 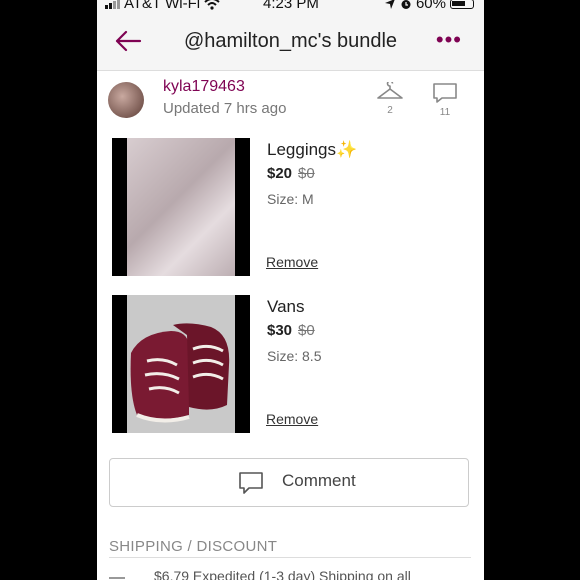 What do you see at coordinates (290, 199) in the screenshot?
I see `item-size: Size: M` at bounding box center [290, 199].